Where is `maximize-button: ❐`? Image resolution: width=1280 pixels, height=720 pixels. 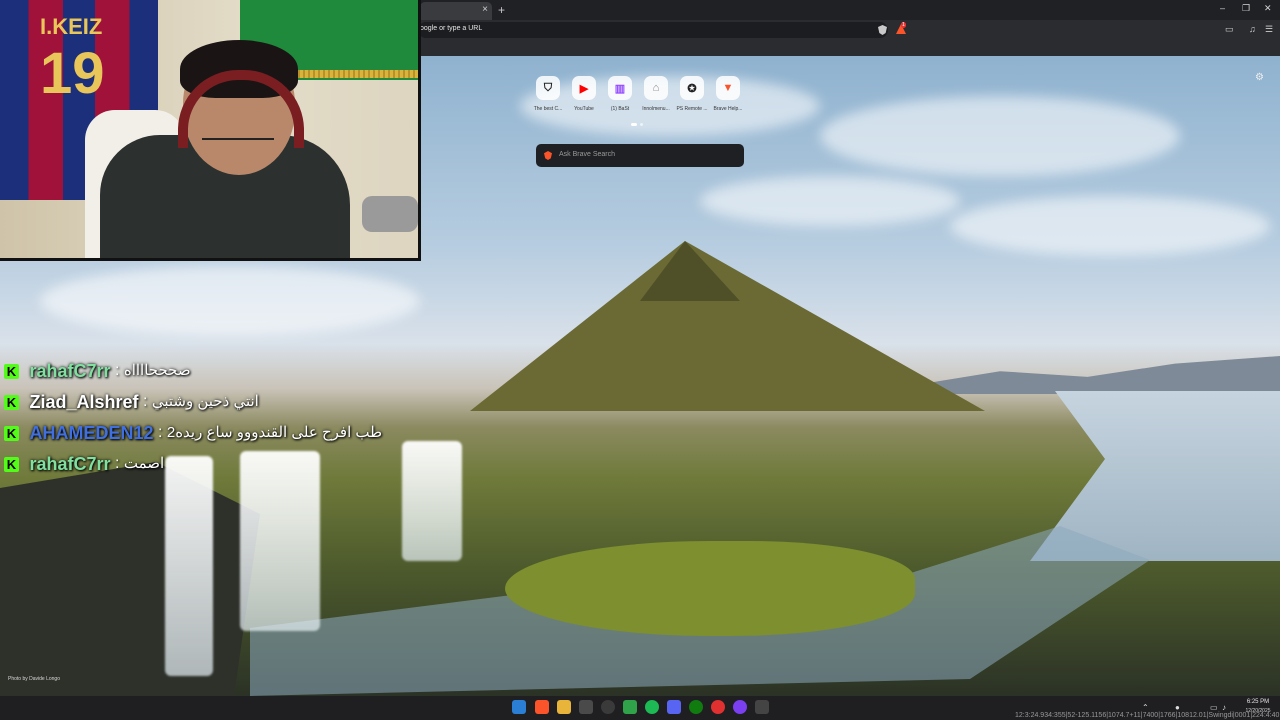
maximize-button: ❐ is located at coordinates (1246, 8).